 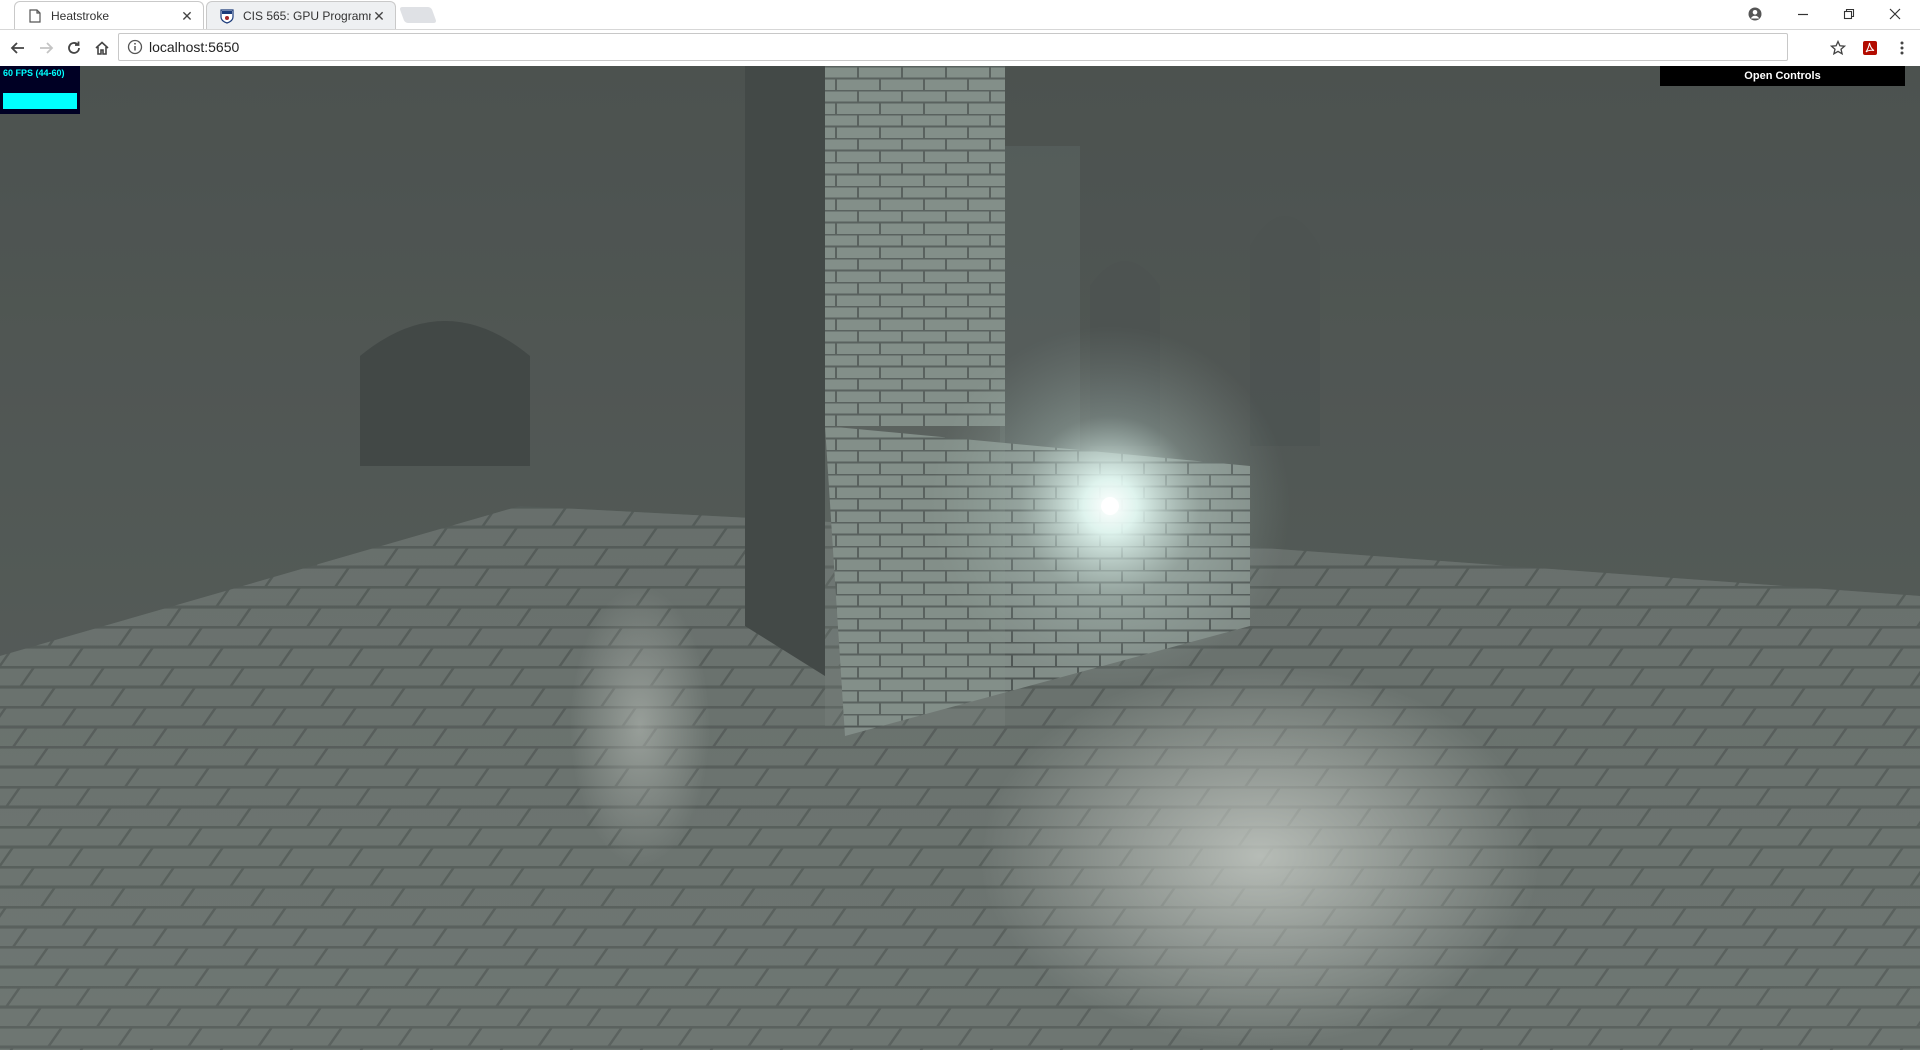 I want to click on fps-stats-panel: 60 FPS (44-60), so click(x=40, y=90).